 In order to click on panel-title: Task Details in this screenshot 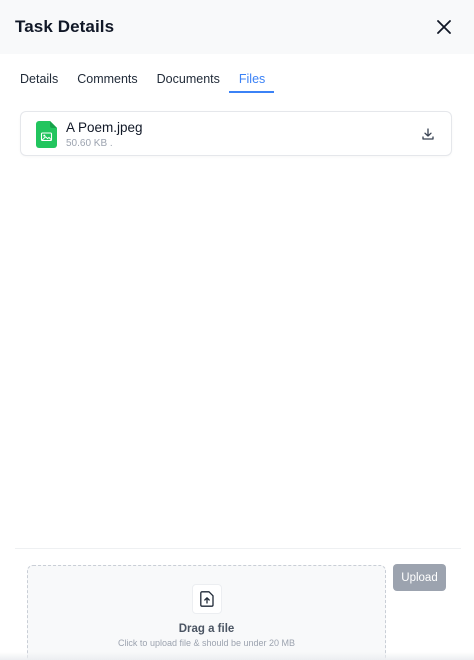, I will do `click(65, 26)`.